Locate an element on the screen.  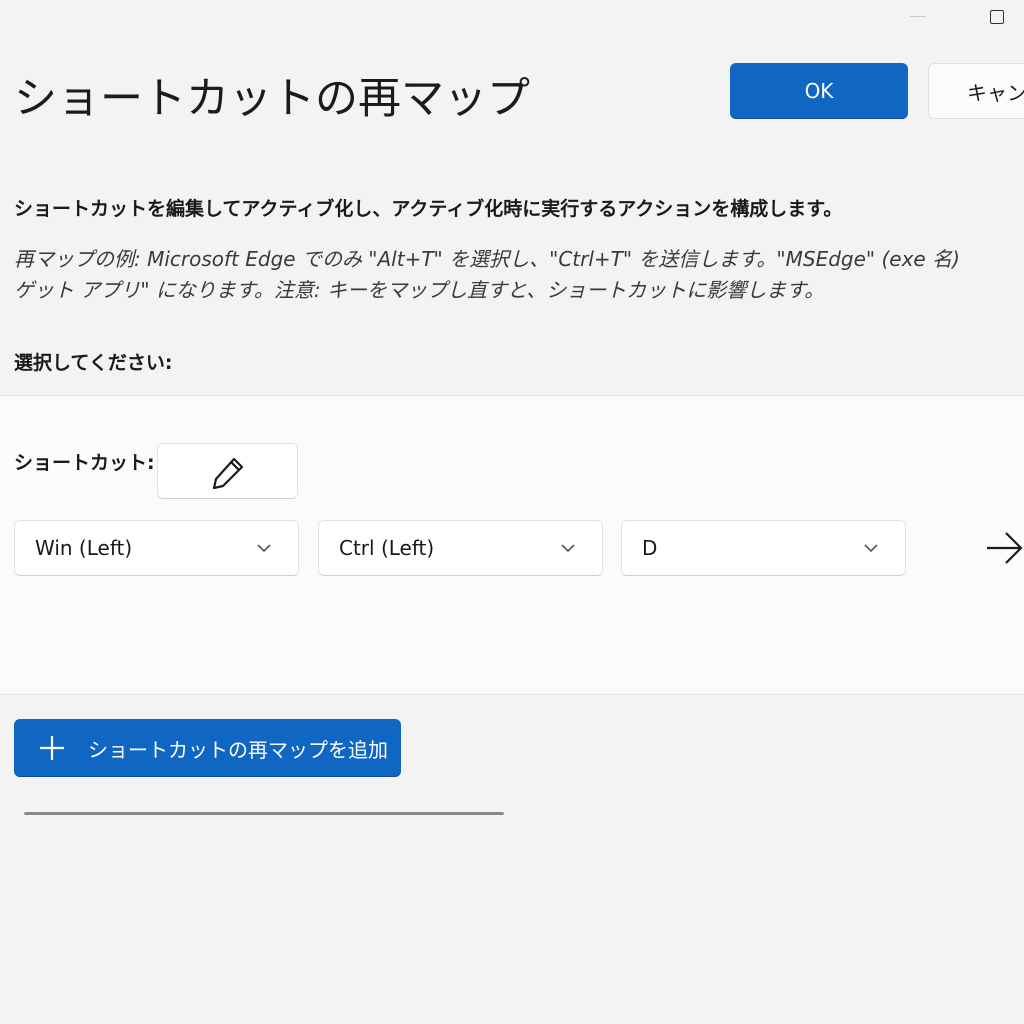
key-dropdown-2: Ctrl (Left) is located at coordinates (460, 548).